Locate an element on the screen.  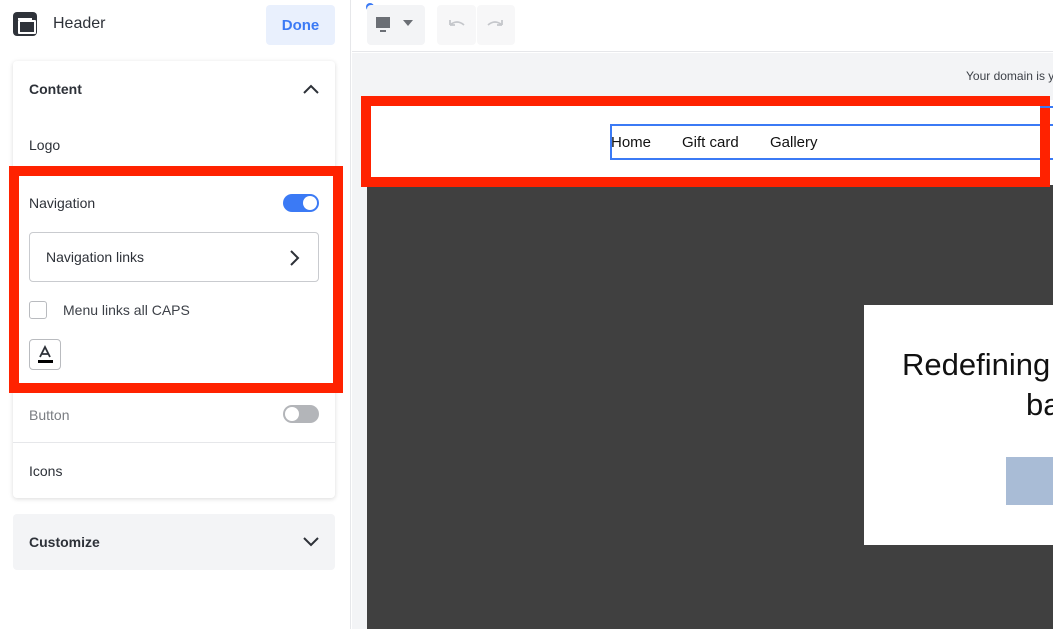
chevron-up-icon is located at coordinates (311, 89).